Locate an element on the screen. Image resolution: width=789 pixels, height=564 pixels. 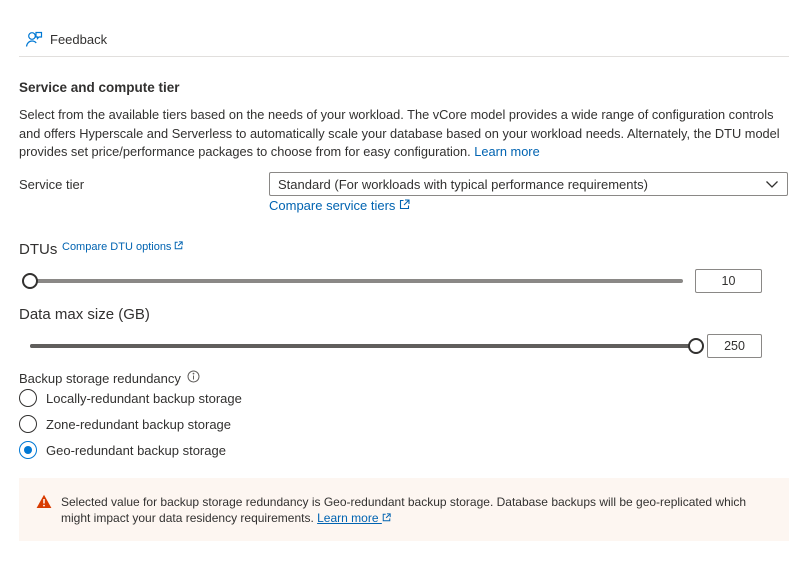
dtus-slider-thumb is located at coordinates (30, 281).